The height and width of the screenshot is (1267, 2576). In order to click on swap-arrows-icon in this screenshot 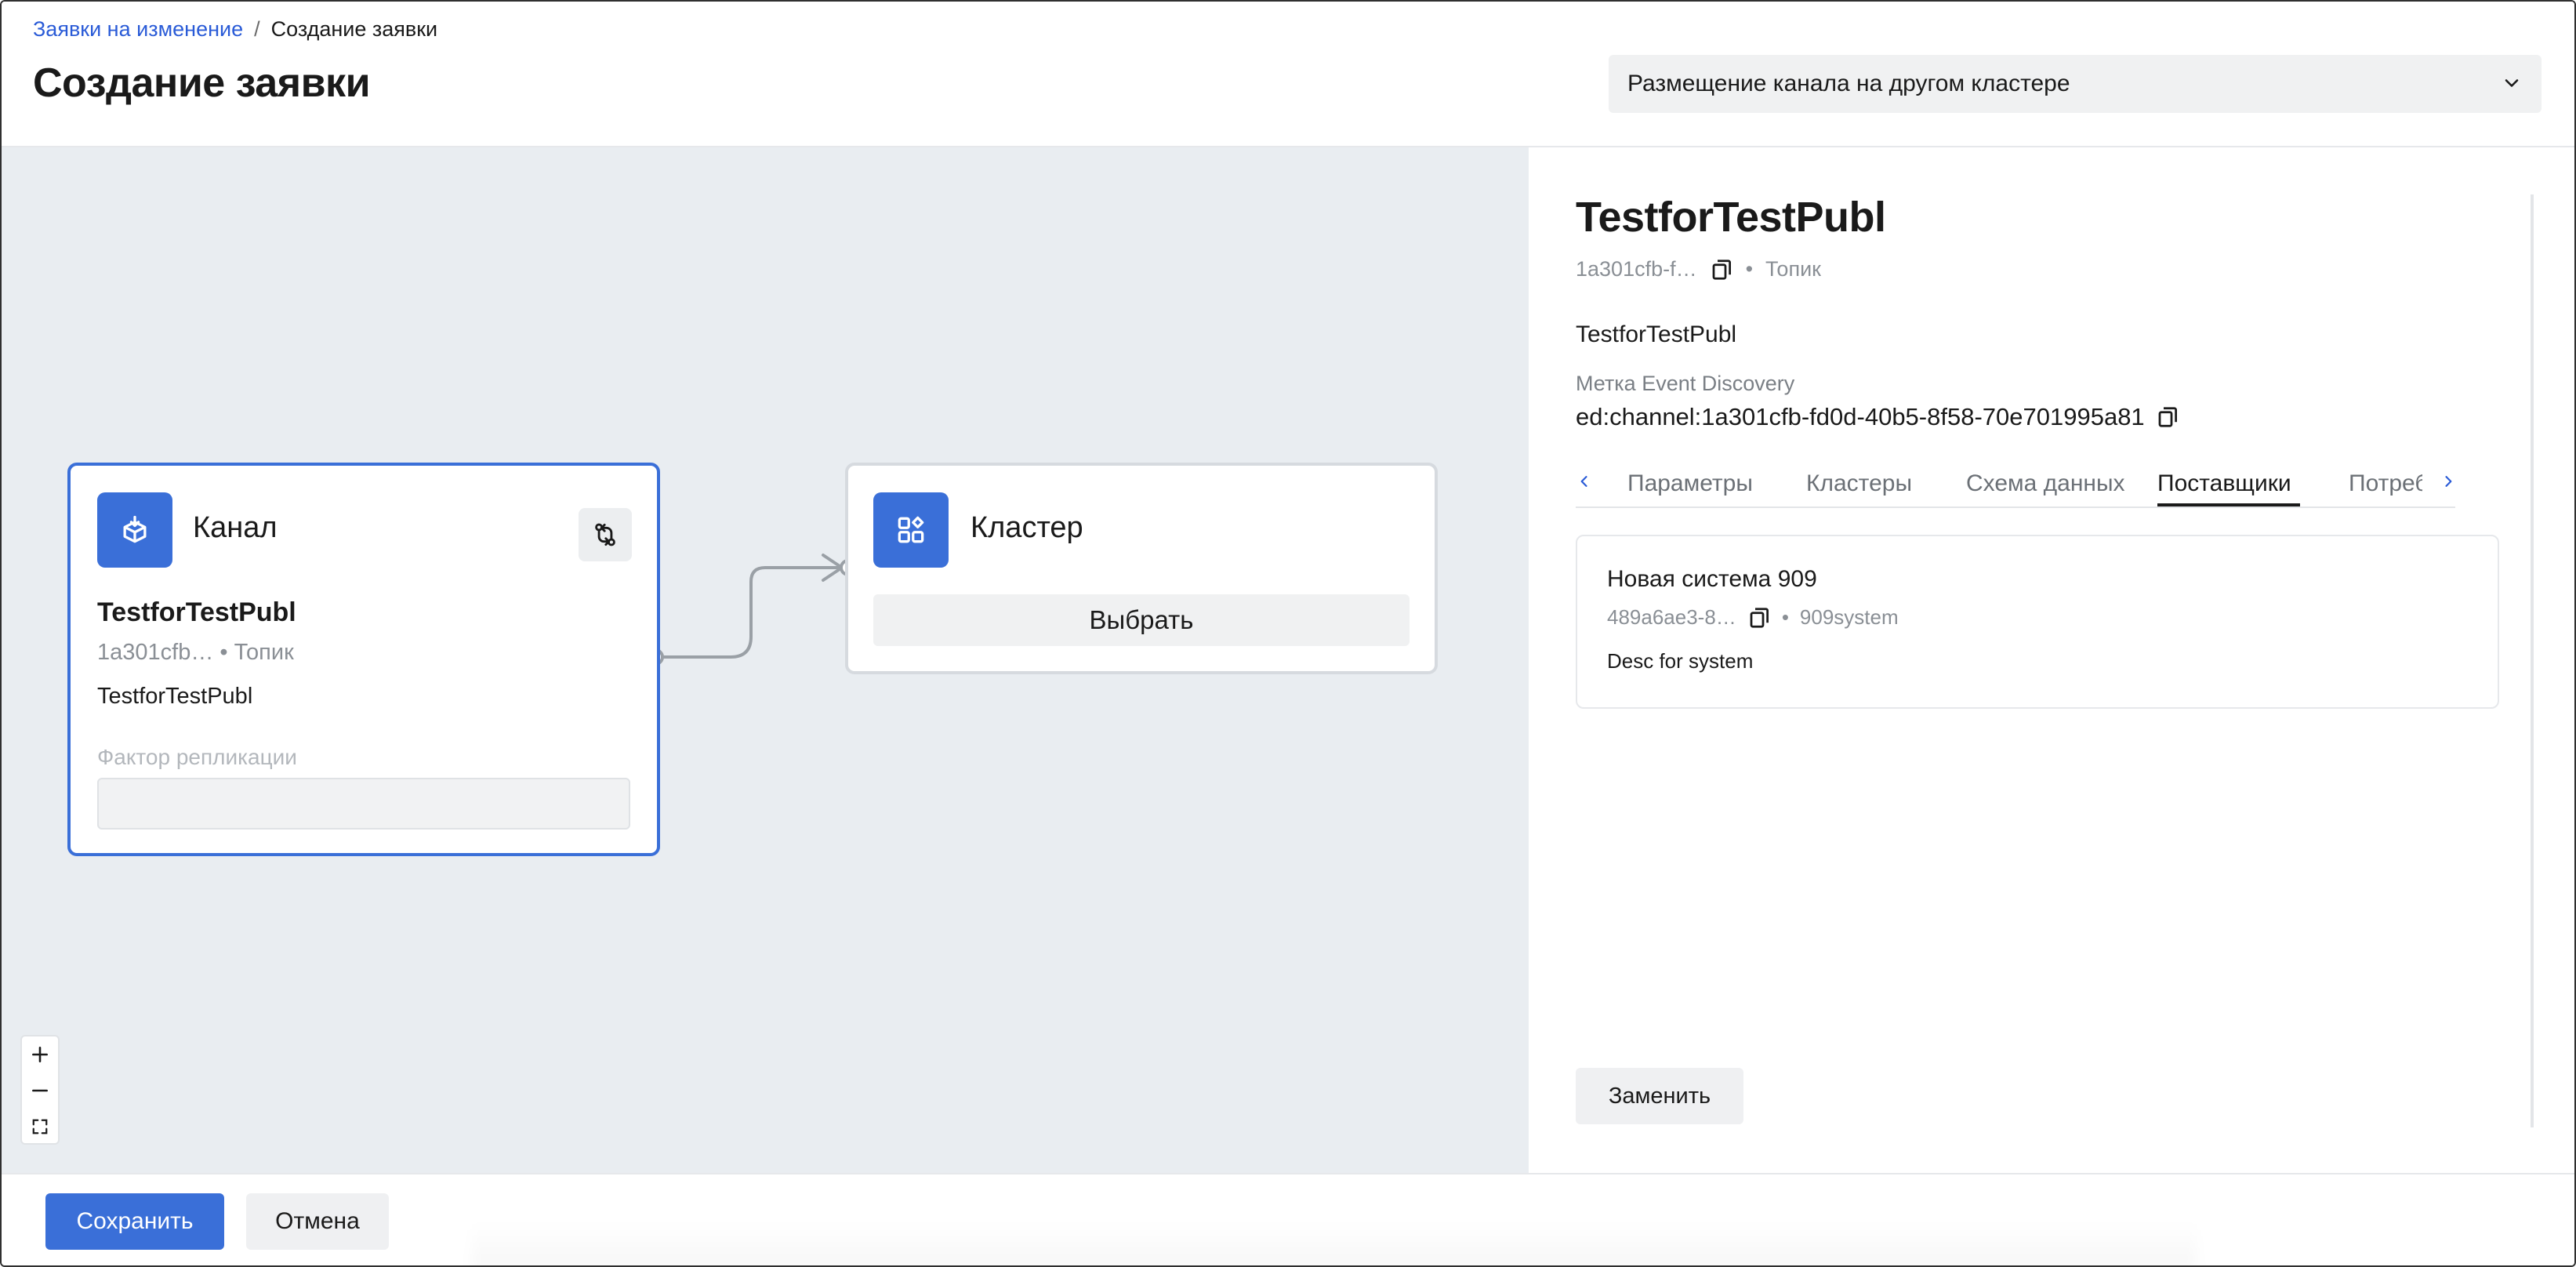, I will do `click(605, 534)`.